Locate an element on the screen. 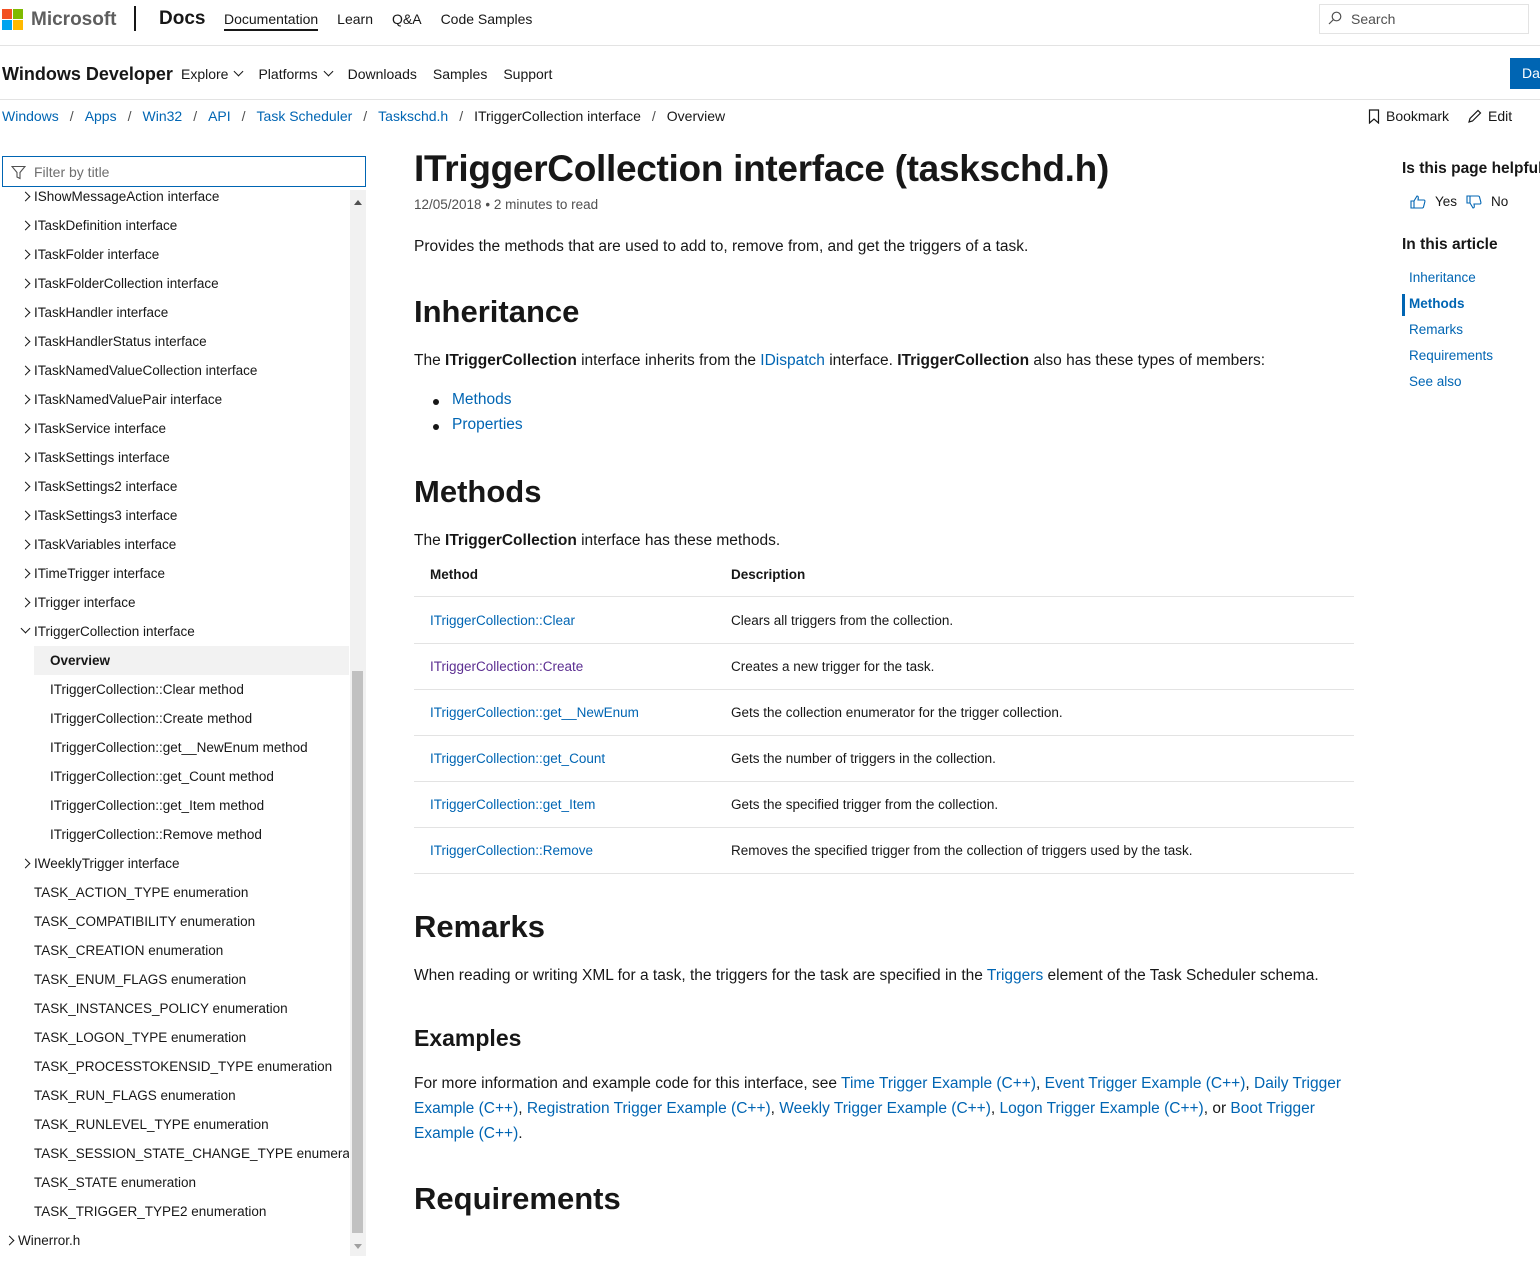  toc-item: ITaskDefinition interface is located at coordinates (174, 225).